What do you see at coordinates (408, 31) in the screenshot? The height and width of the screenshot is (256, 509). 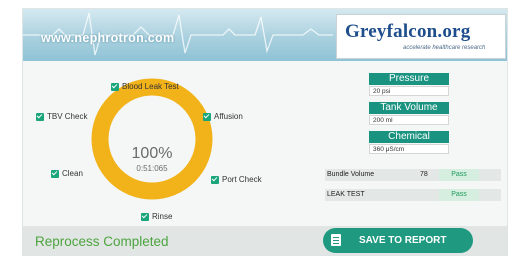 I see `logo-text: Greyfalcon.org` at bounding box center [408, 31].